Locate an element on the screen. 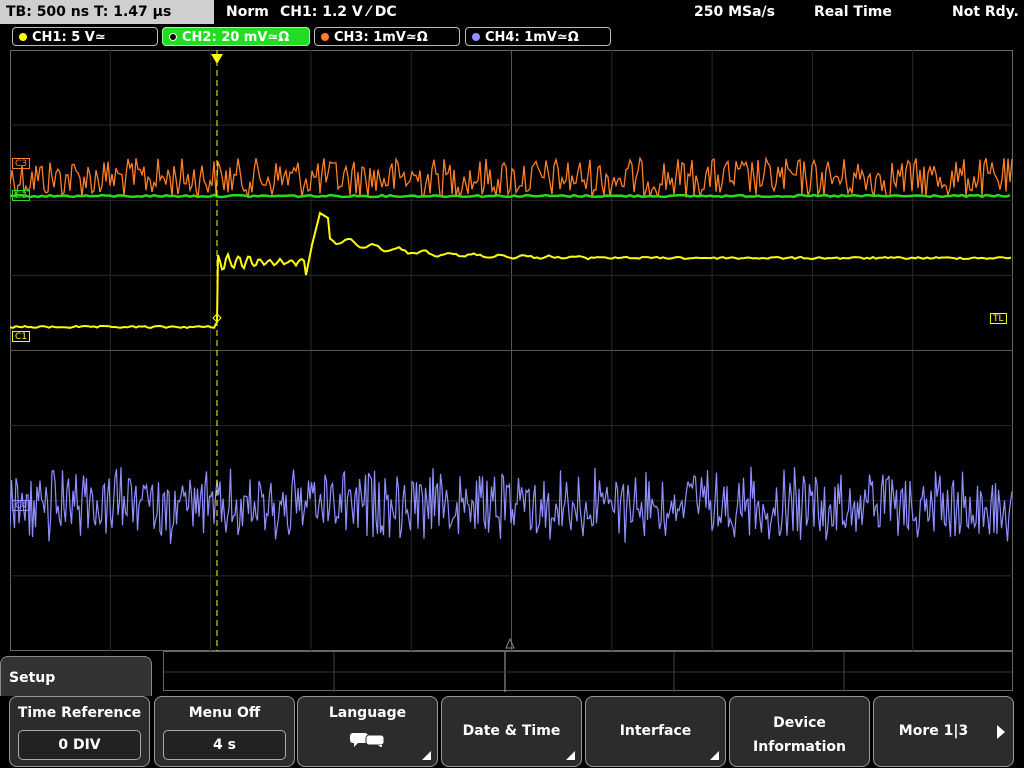 The width and height of the screenshot is (1024, 768). channel-tab-ch2: CH2: 20 mV≃Ω is located at coordinates (236, 36).